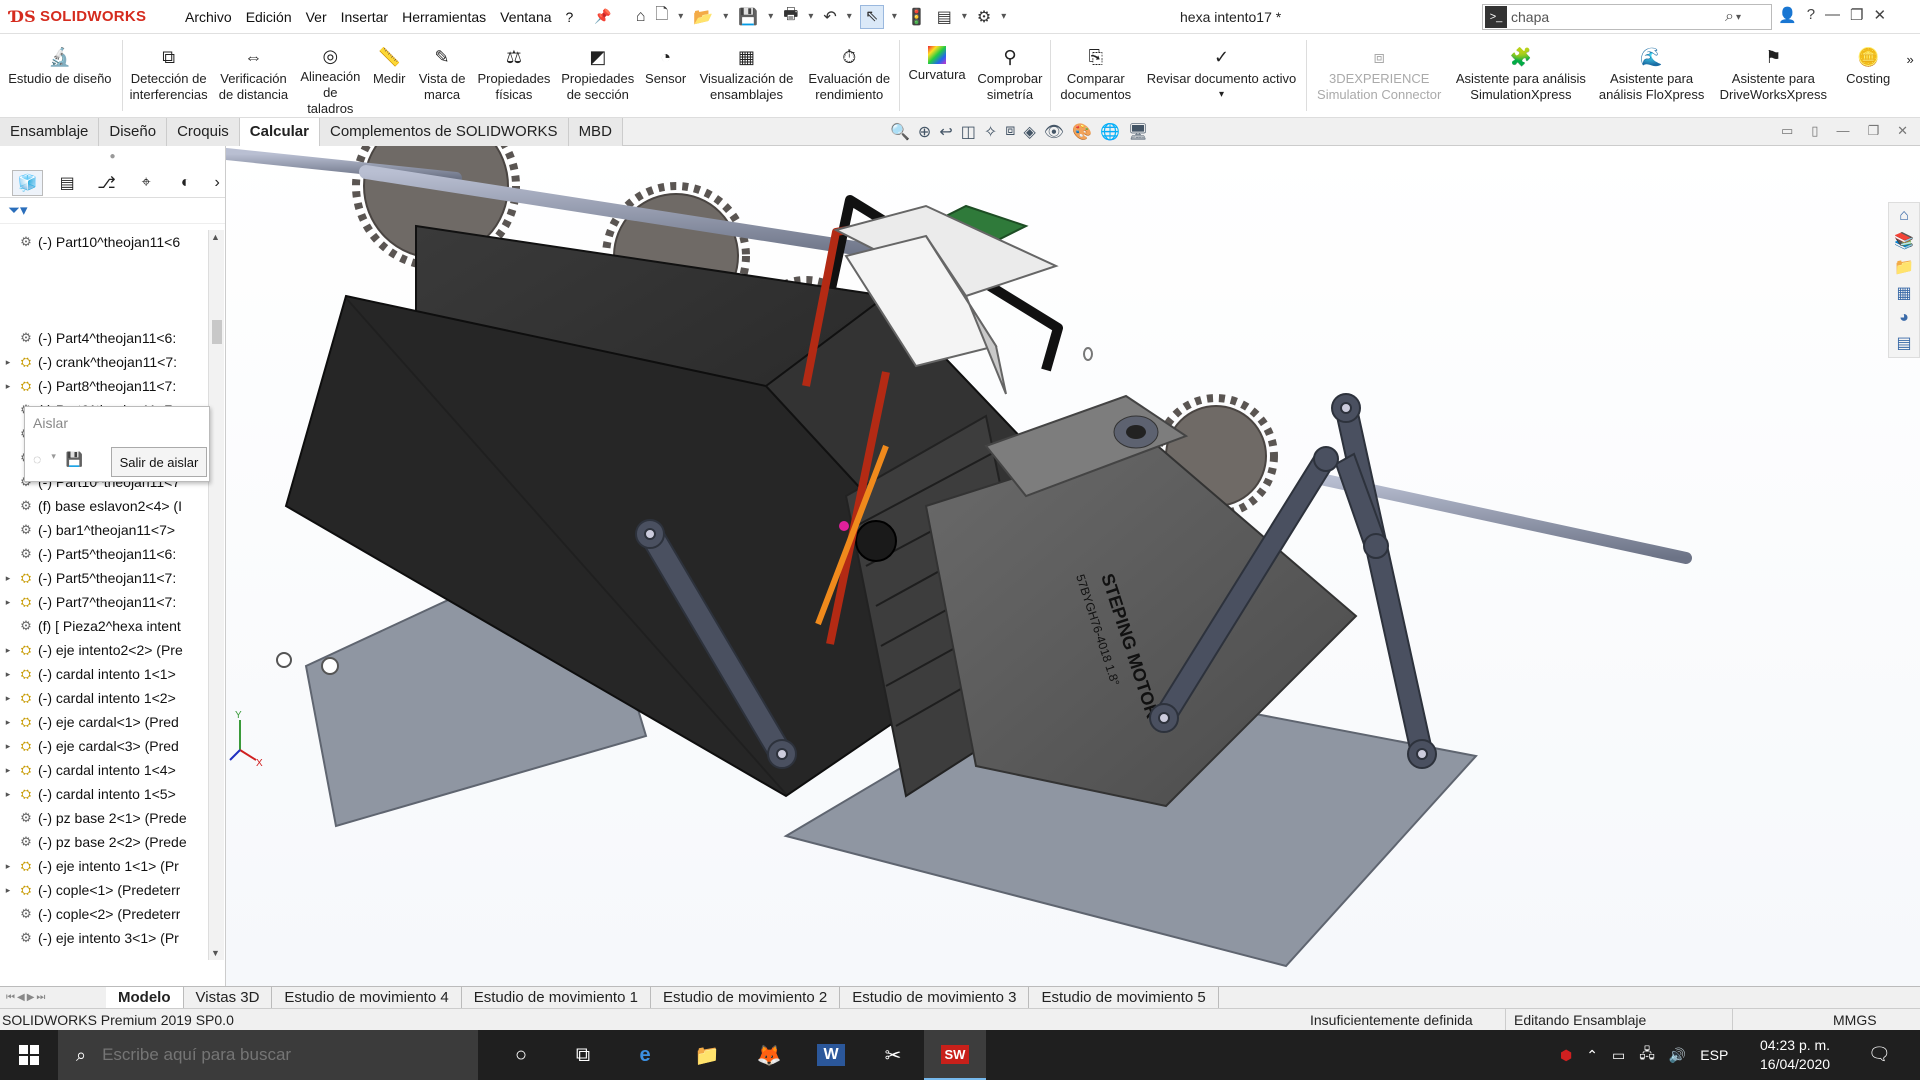 This screenshot has width=1920, height=1080. Describe the element at coordinates (105, 530) in the screenshot. I see `tree-item: ⚙ (-) bar1^theojan11<7>` at that location.